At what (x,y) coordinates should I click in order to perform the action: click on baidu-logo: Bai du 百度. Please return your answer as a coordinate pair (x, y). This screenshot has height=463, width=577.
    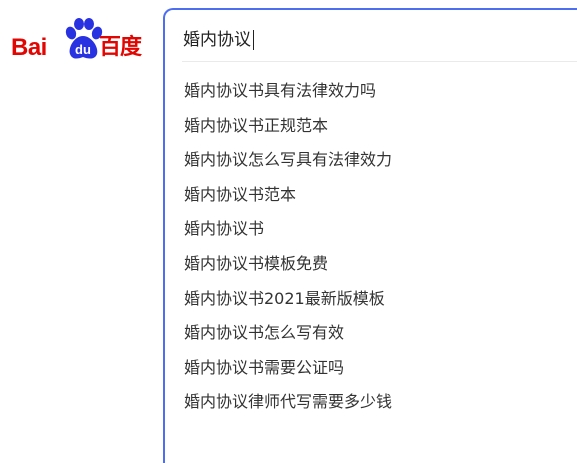
    Looking at the image, I should click on (78, 43).